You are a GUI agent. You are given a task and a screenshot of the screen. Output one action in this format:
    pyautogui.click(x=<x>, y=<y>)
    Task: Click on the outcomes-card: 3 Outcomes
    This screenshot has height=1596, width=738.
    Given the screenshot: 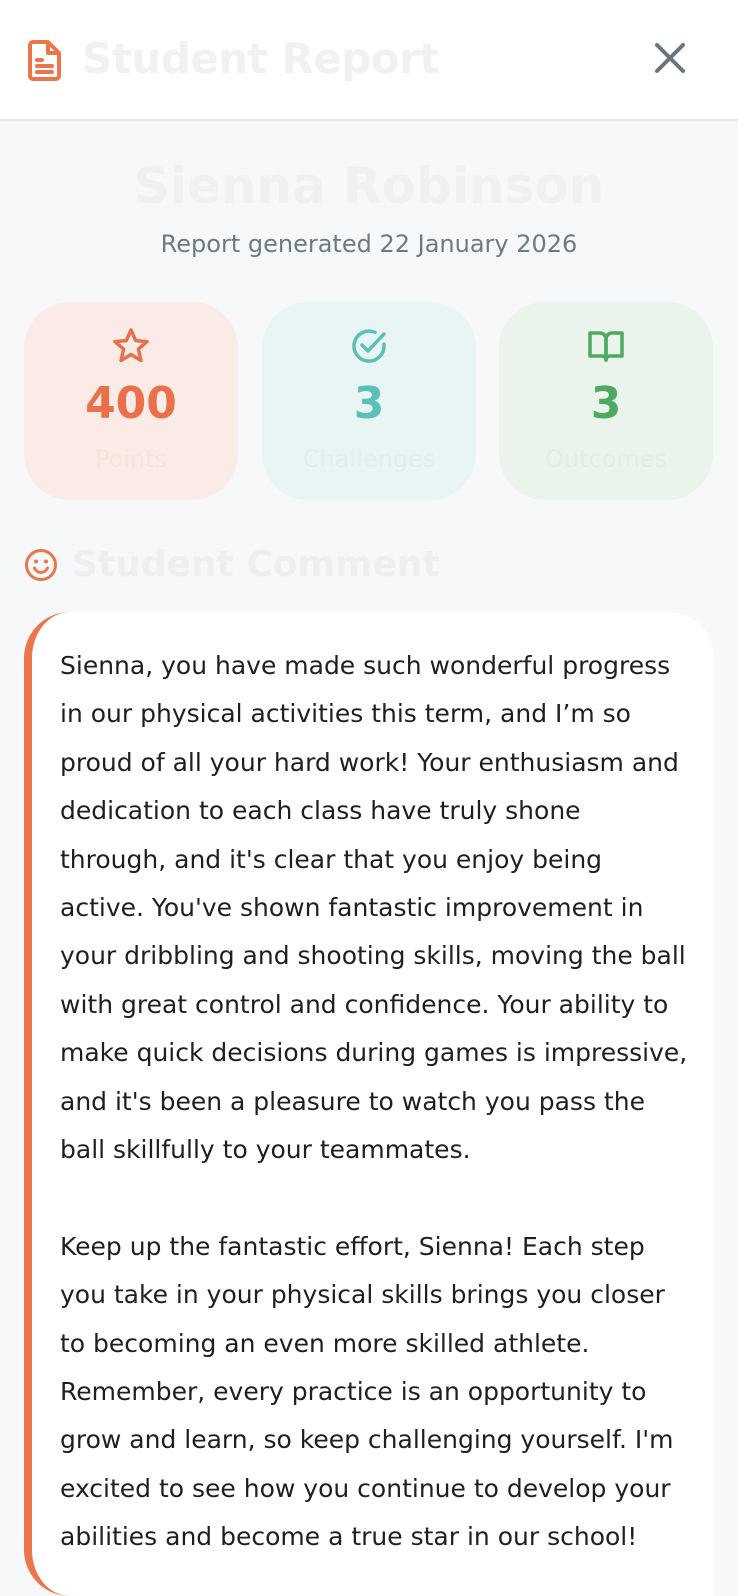 What is the action you would take?
    pyautogui.click(x=606, y=401)
    